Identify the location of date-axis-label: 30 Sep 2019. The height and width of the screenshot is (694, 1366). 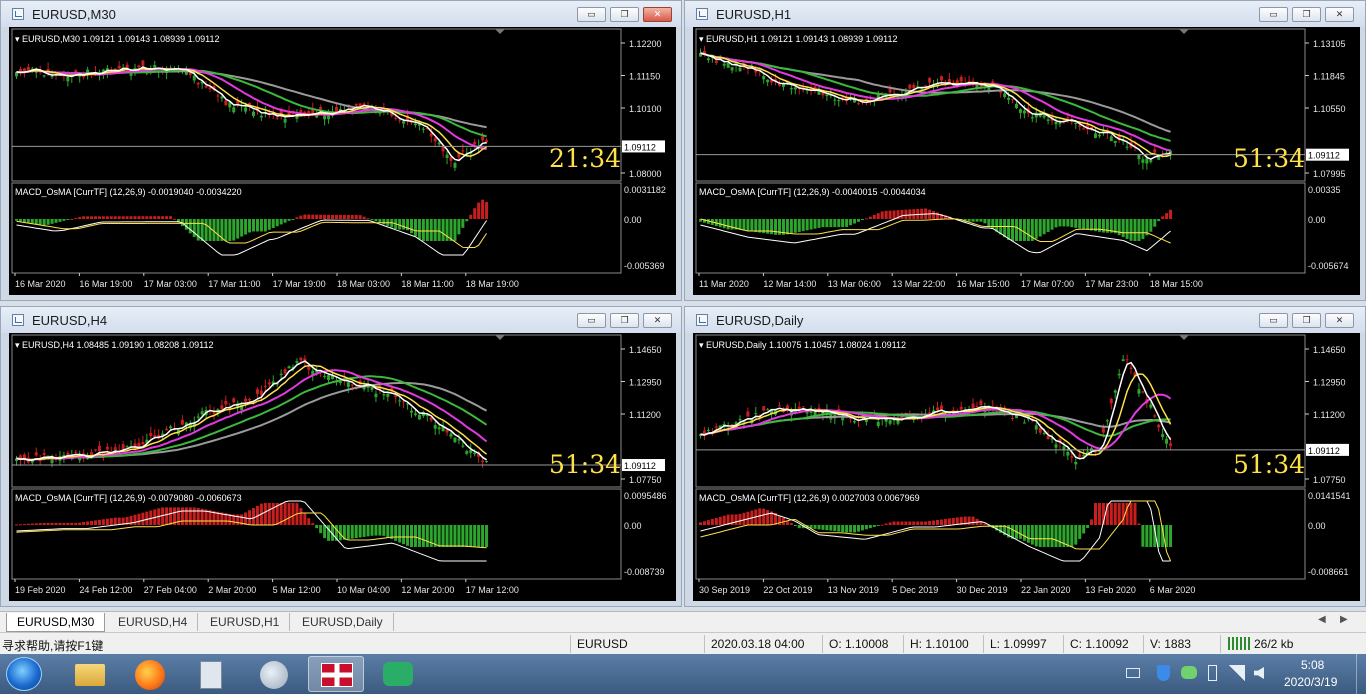
(724, 590).